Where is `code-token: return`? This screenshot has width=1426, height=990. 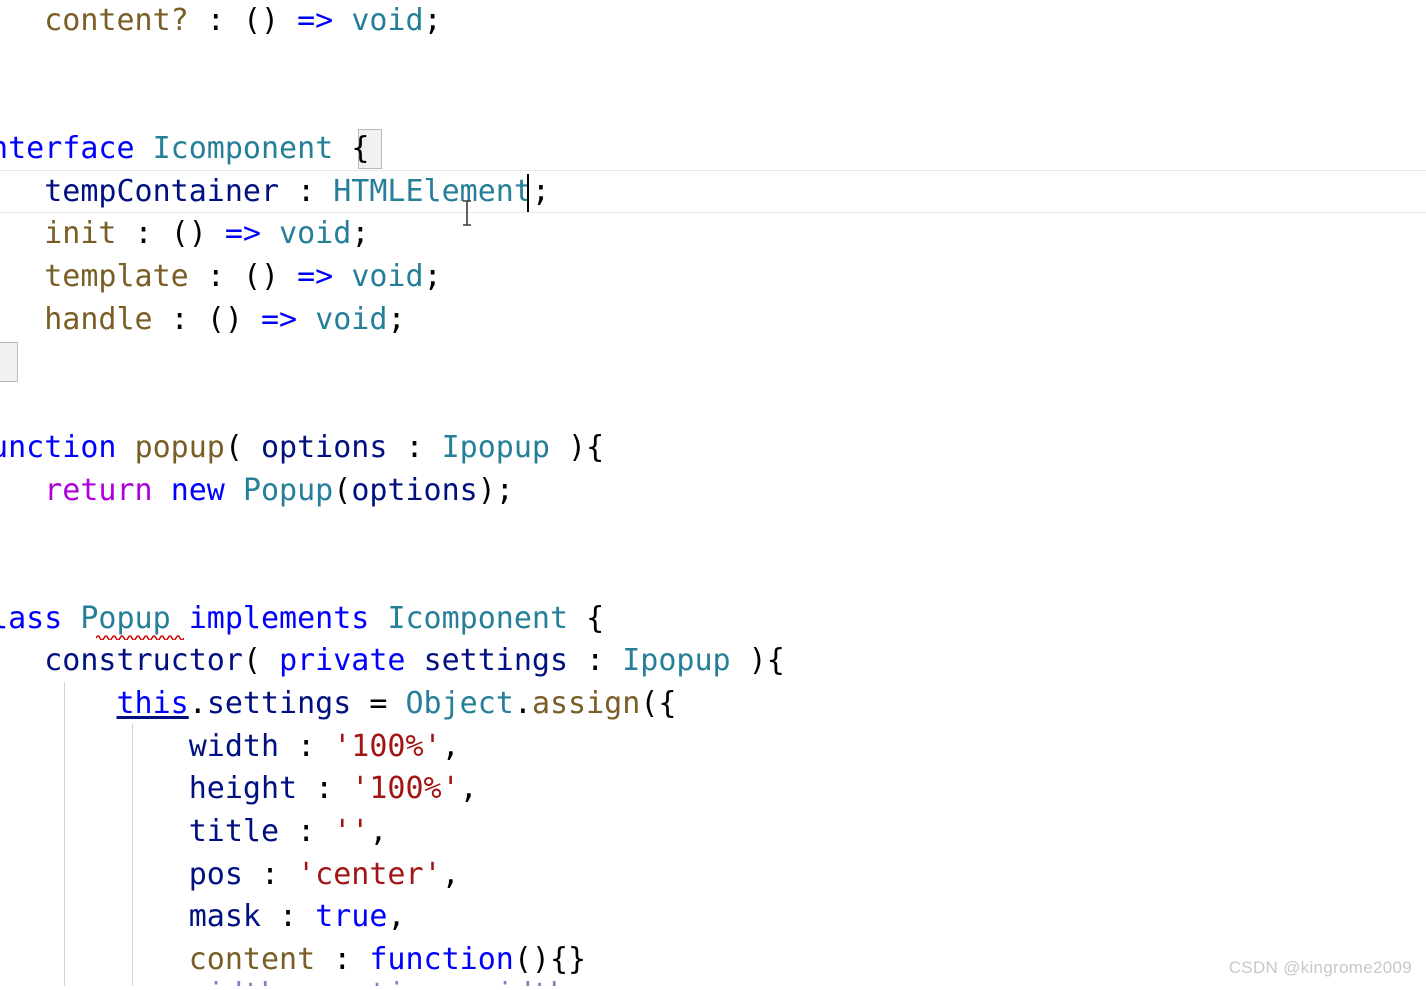 code-token: return is located at coordinates (98, 490).